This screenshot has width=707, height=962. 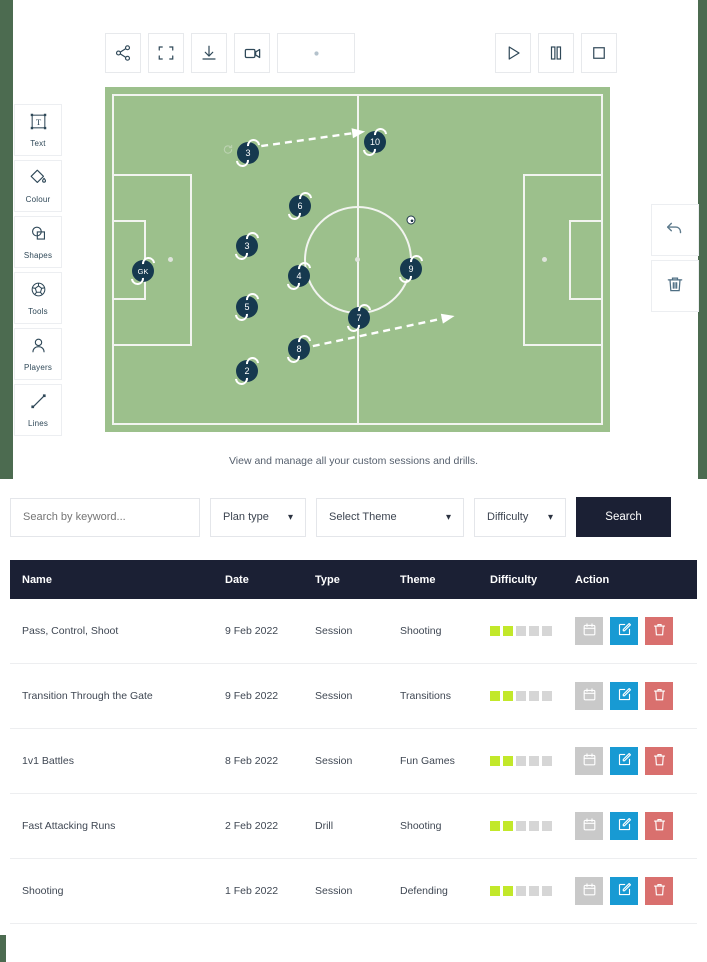 I want to click on cell-name: Shooting, so click(x=43, y=891).